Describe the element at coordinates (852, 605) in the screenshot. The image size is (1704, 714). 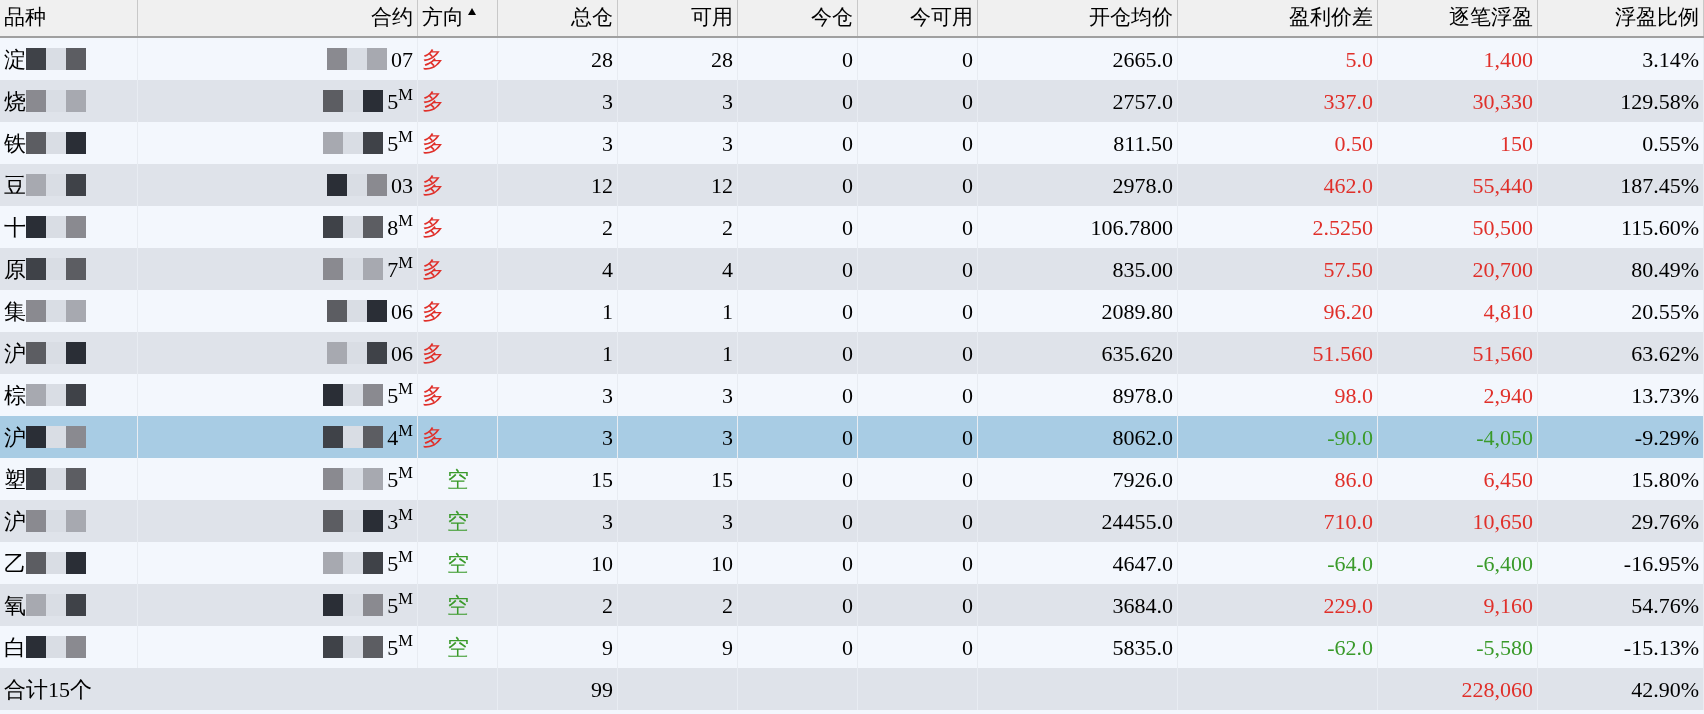
I see `table-row: 氧 5$^{M}$ 空 2 2 0 0 3684.0 229.0 9,160 54.76%` at that location.